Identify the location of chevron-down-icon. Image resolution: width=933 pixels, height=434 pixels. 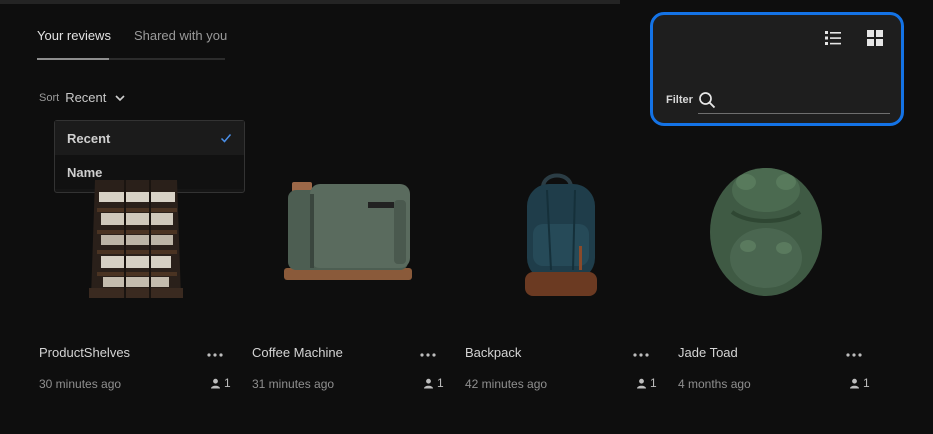
(120, 98).